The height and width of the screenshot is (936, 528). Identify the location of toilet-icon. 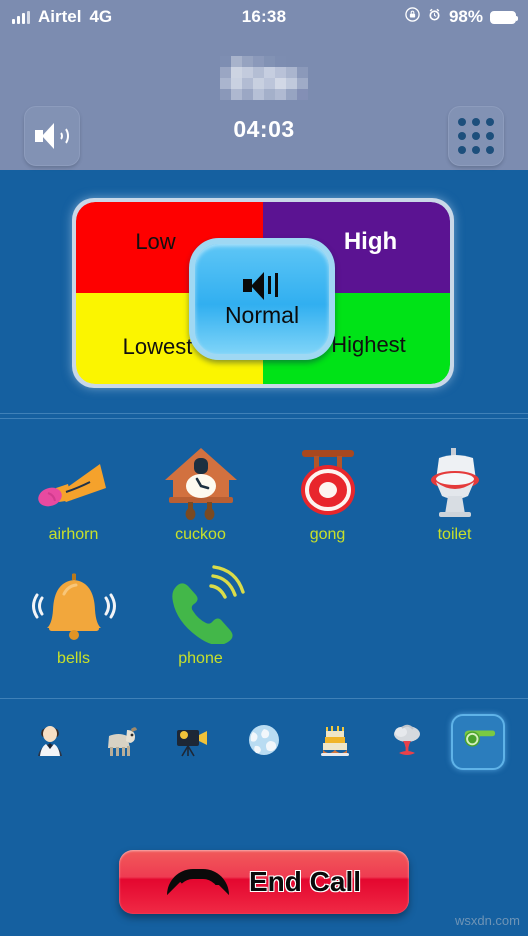
(455, 480).